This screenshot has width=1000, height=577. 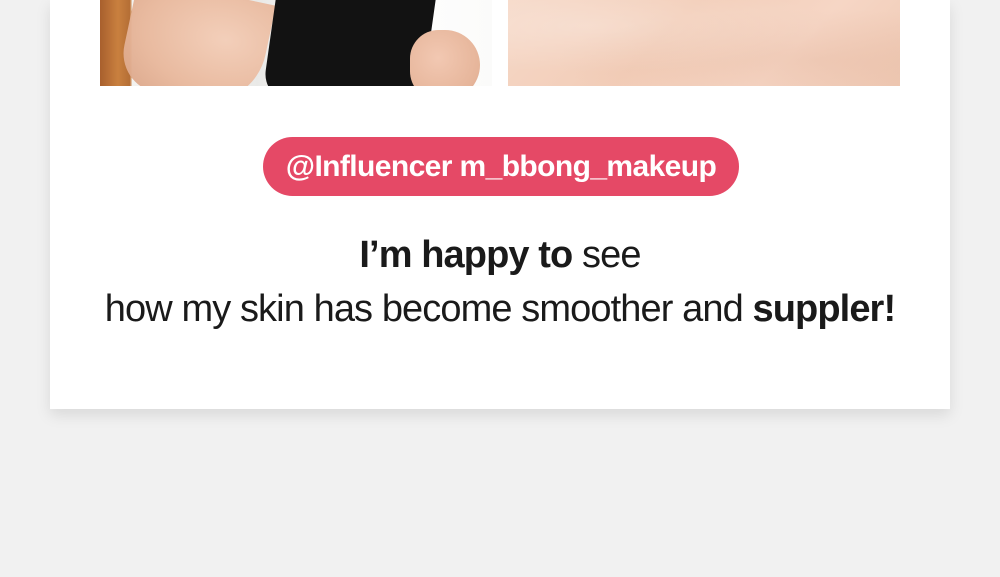 I want to click on skin-texture, so click(x=704, y=43).